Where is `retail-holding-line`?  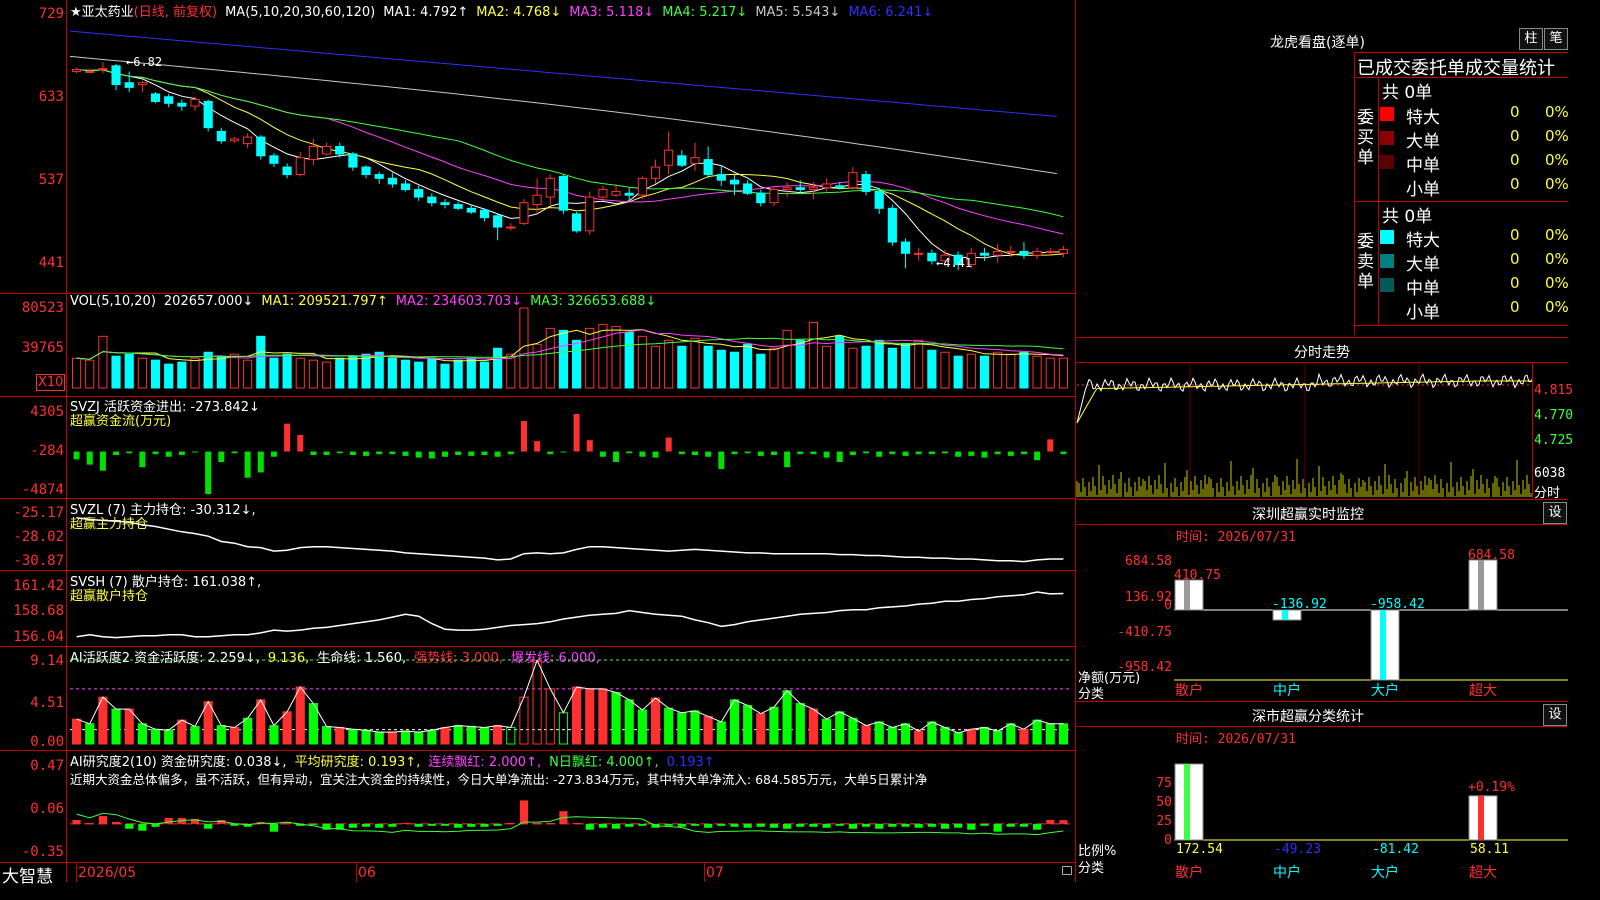
retail-holding-line is located at coordinates (570, 615).